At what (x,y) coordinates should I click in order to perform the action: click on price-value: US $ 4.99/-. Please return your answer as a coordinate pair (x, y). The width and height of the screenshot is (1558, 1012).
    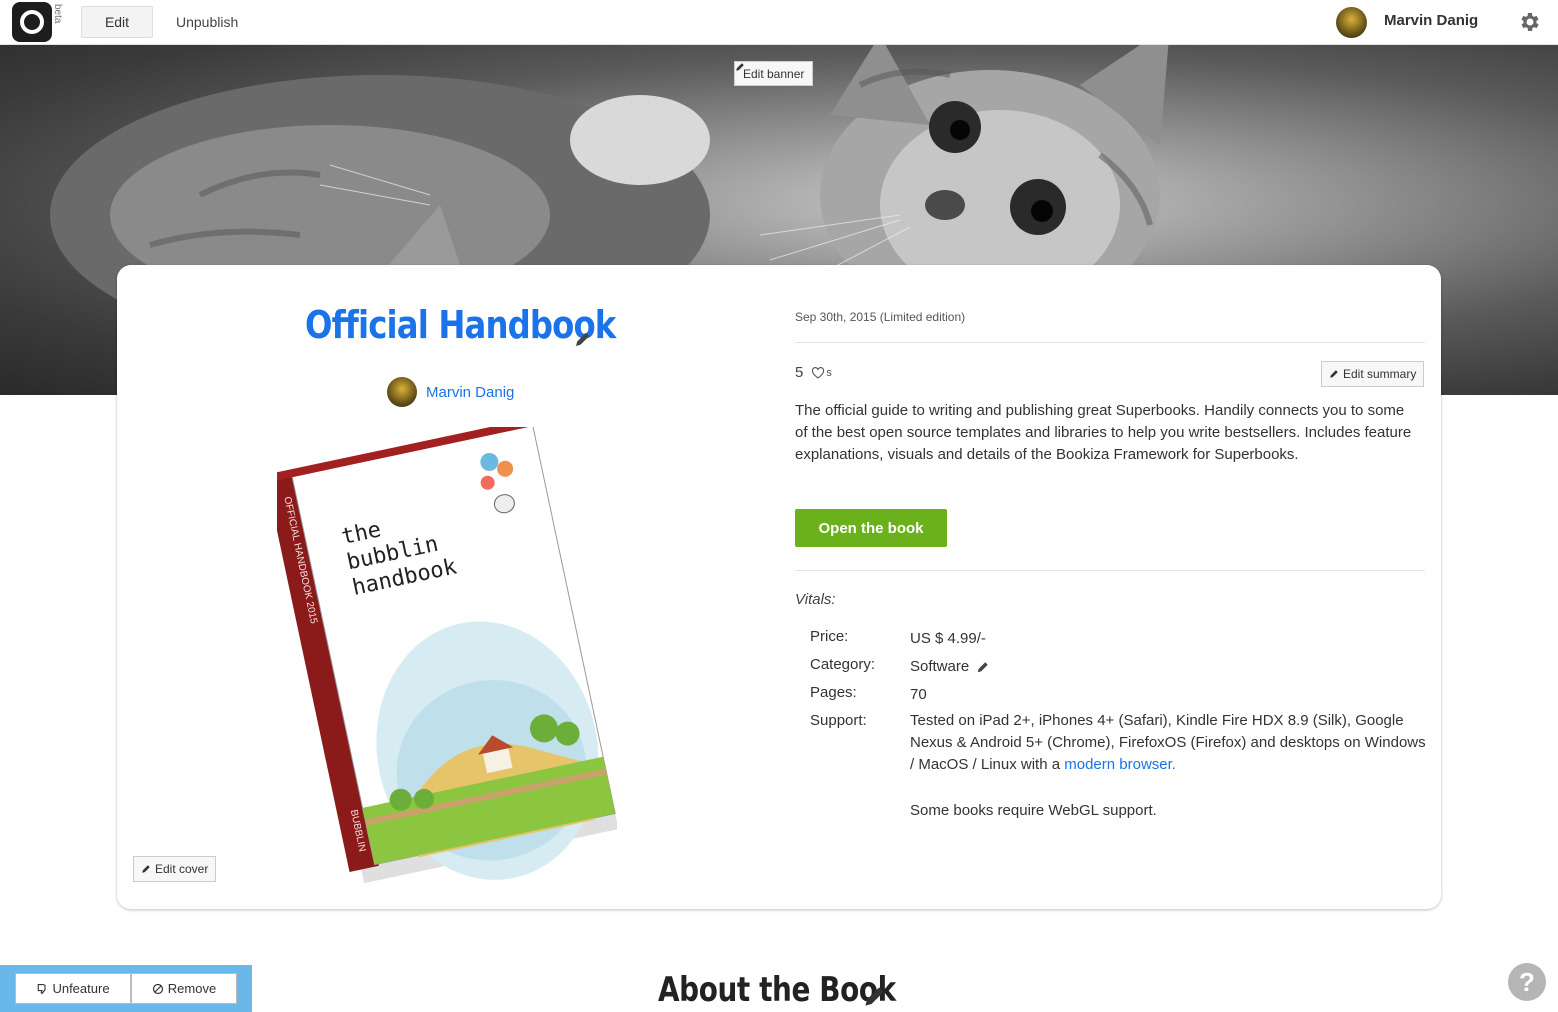
    Looking at the image, I should click on (948, 638).